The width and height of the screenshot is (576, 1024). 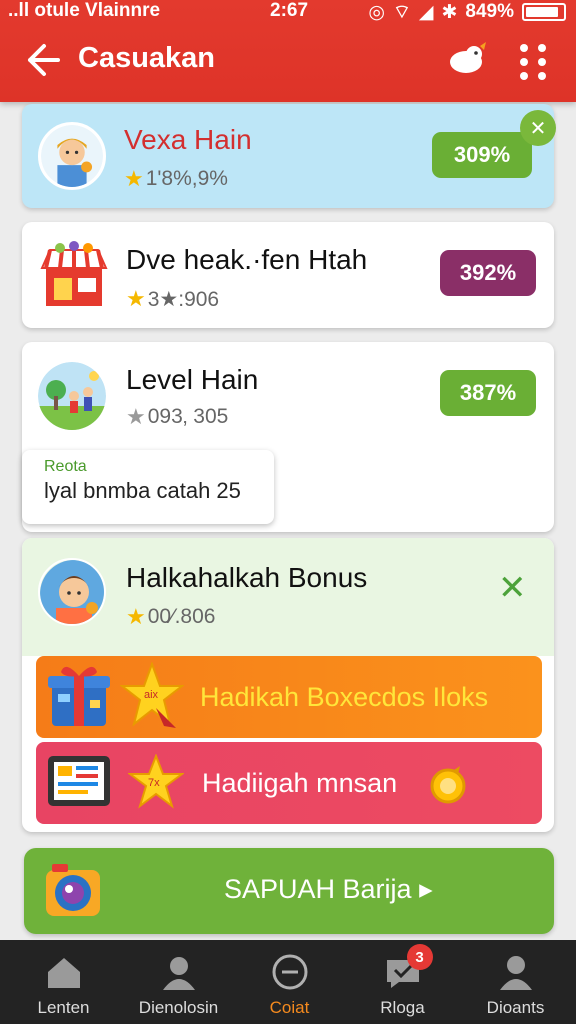 I want to click on promo-label: Hadikah Boxecdos Iloks, so click(x=344, y=697).